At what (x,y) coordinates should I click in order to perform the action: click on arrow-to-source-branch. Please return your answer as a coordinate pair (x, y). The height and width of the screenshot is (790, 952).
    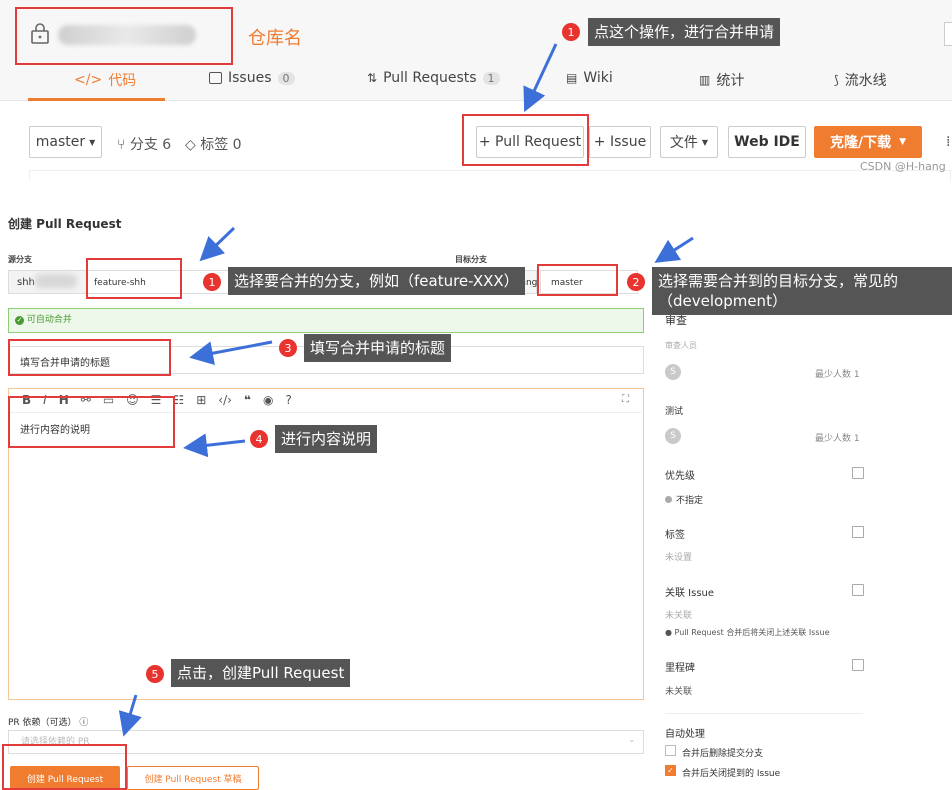
    Looking at the image, I should click on (217, 244).